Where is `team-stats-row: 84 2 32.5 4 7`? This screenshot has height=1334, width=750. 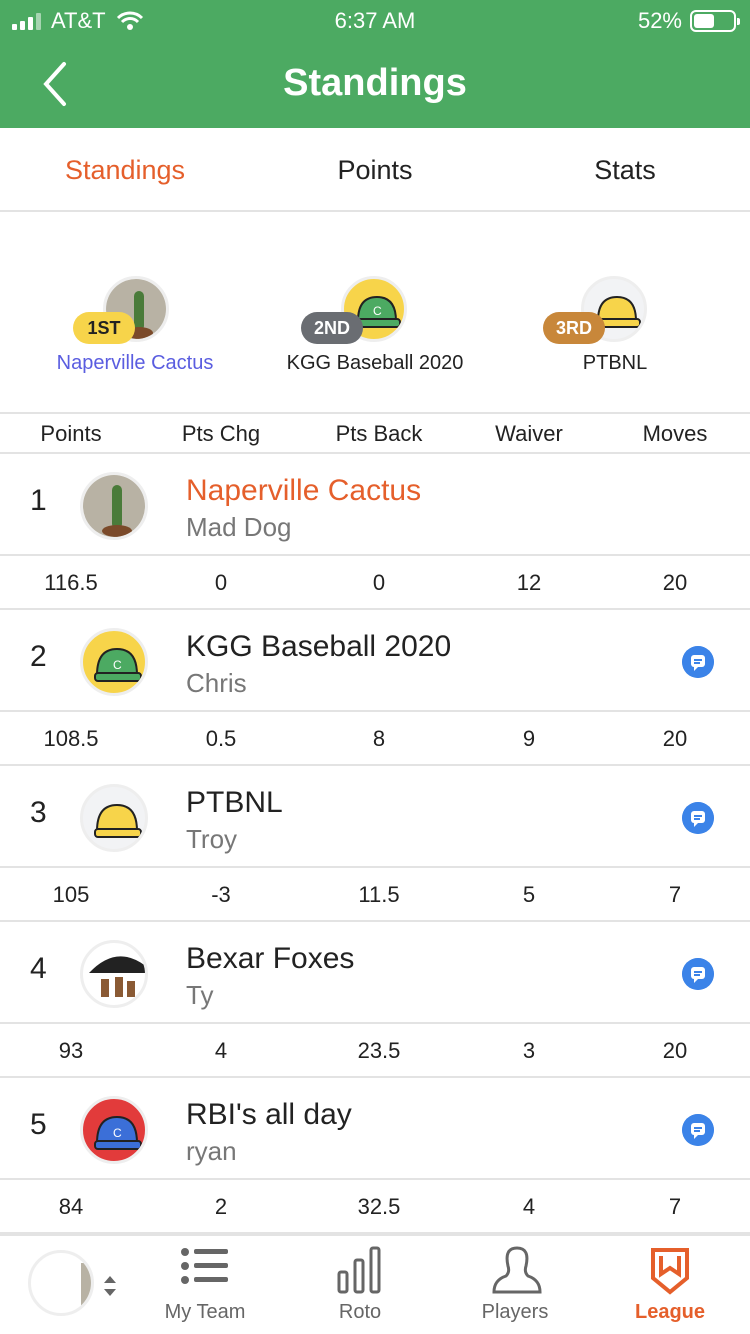
team-stats-row: 84 2 32.5 4 7 is located at coordinates (375, 1207).